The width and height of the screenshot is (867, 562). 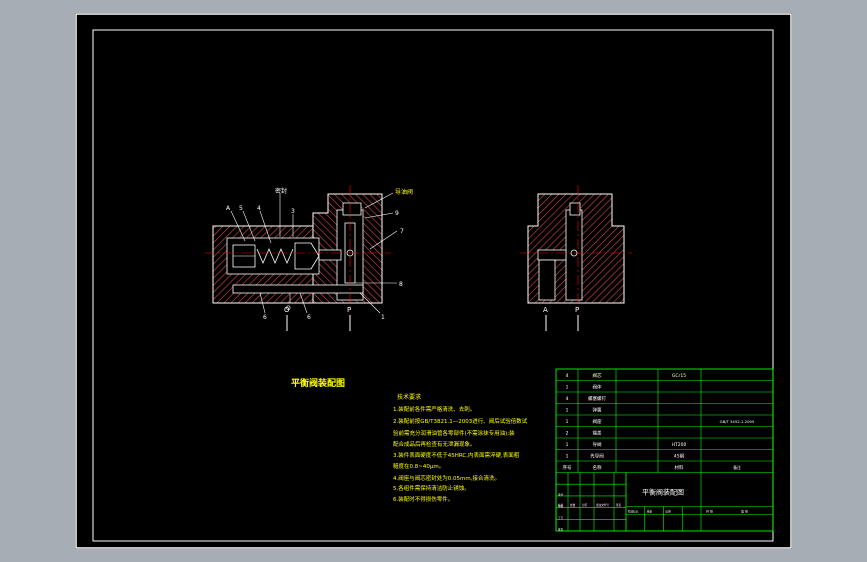 I want to click on tech-line-6: 糙度在0.8~40μm。, so click(x=418, y=466).